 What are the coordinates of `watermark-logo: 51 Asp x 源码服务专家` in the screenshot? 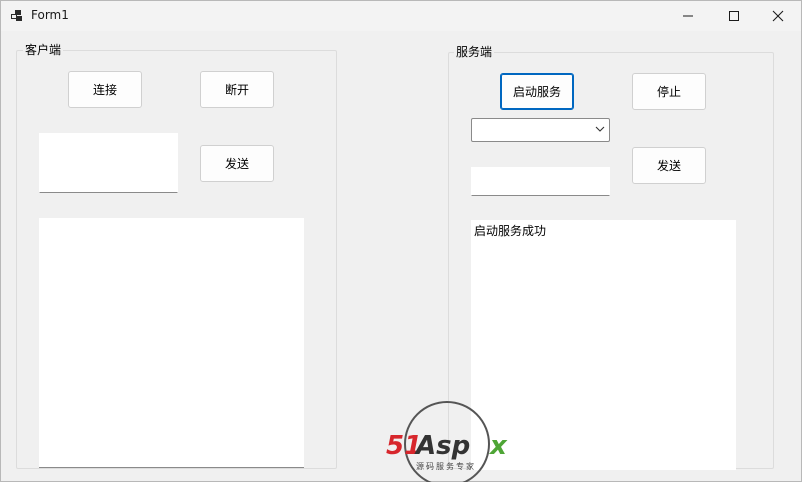 It's located at (447, 441).